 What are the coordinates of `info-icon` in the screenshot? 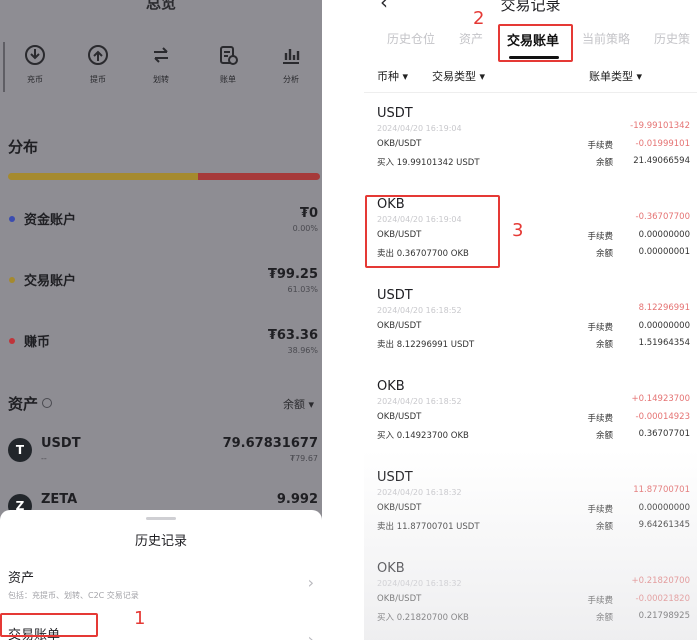 It's located at (47, 403).